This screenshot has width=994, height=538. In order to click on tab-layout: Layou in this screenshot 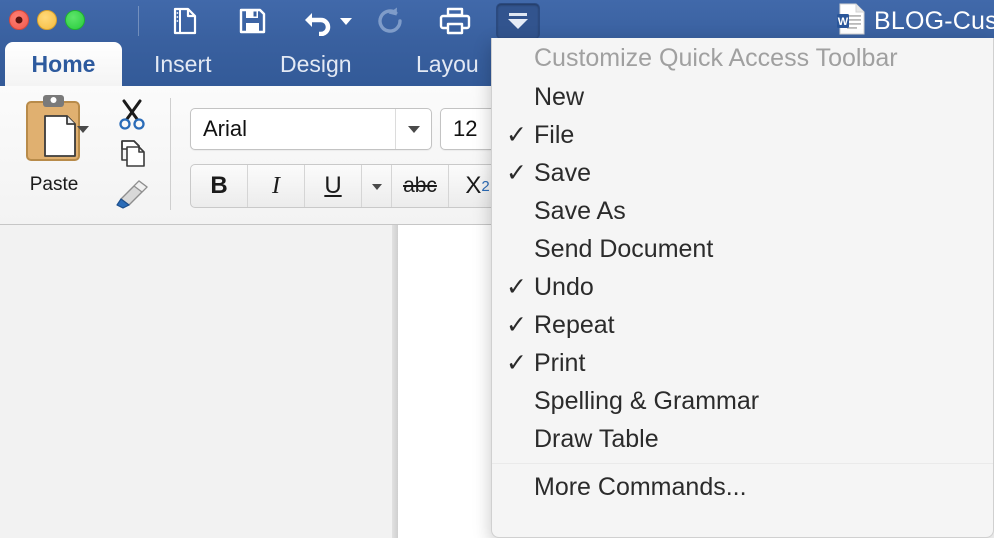, I will do `click(447, 64)`.